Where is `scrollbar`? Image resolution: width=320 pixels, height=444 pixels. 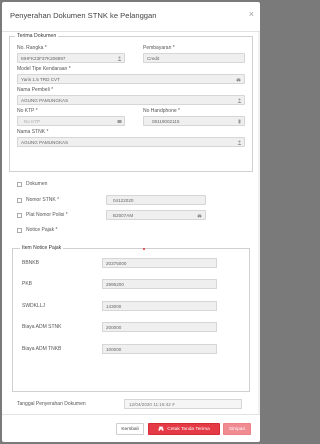 scrollbar is located at coordinates (259, 223).